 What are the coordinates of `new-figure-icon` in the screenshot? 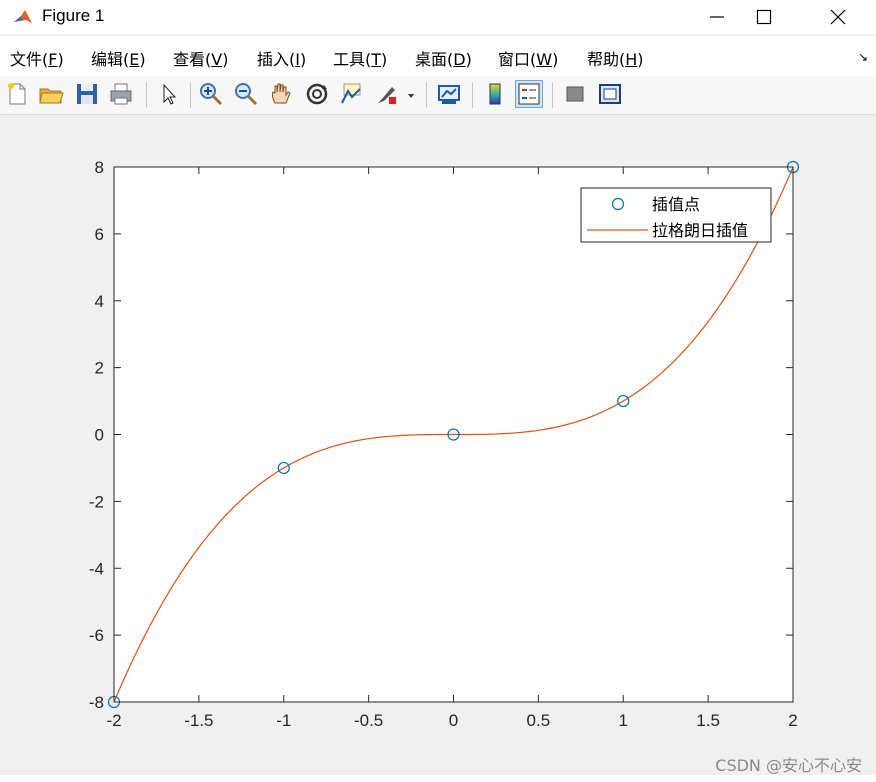 It's located at (17, 94).